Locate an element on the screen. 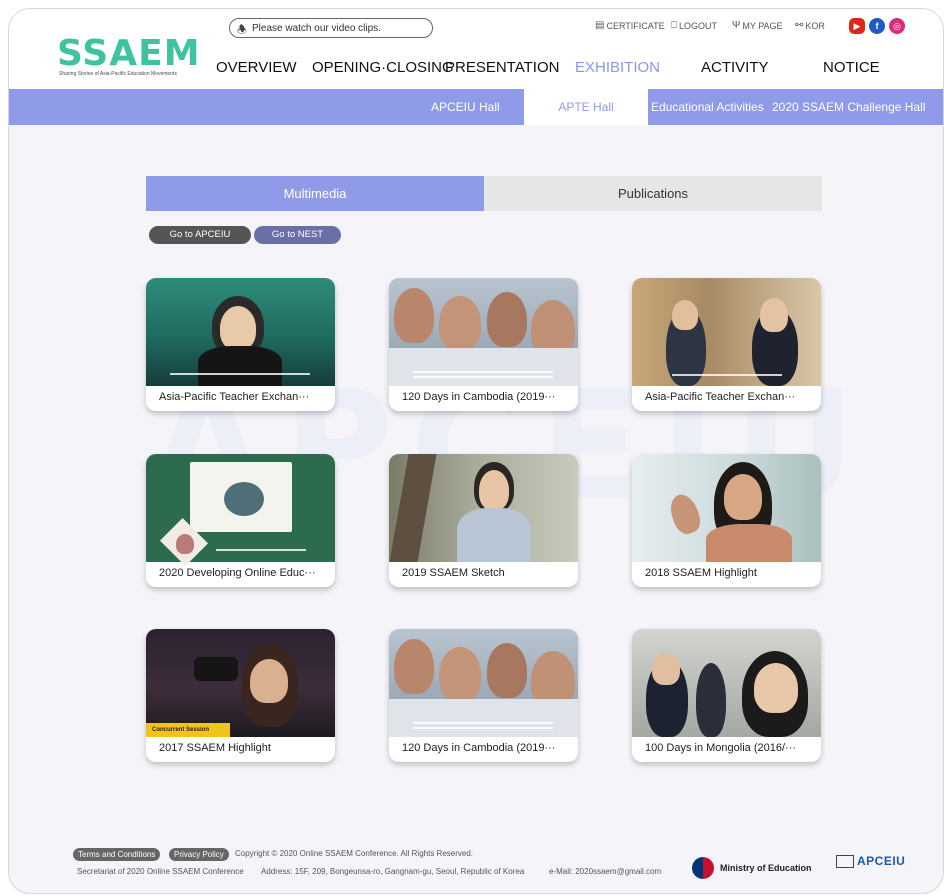 Image resolution: width=944 pixels, height=896 pixels. user-icon: Ψ is located at coordinates (736, 25).